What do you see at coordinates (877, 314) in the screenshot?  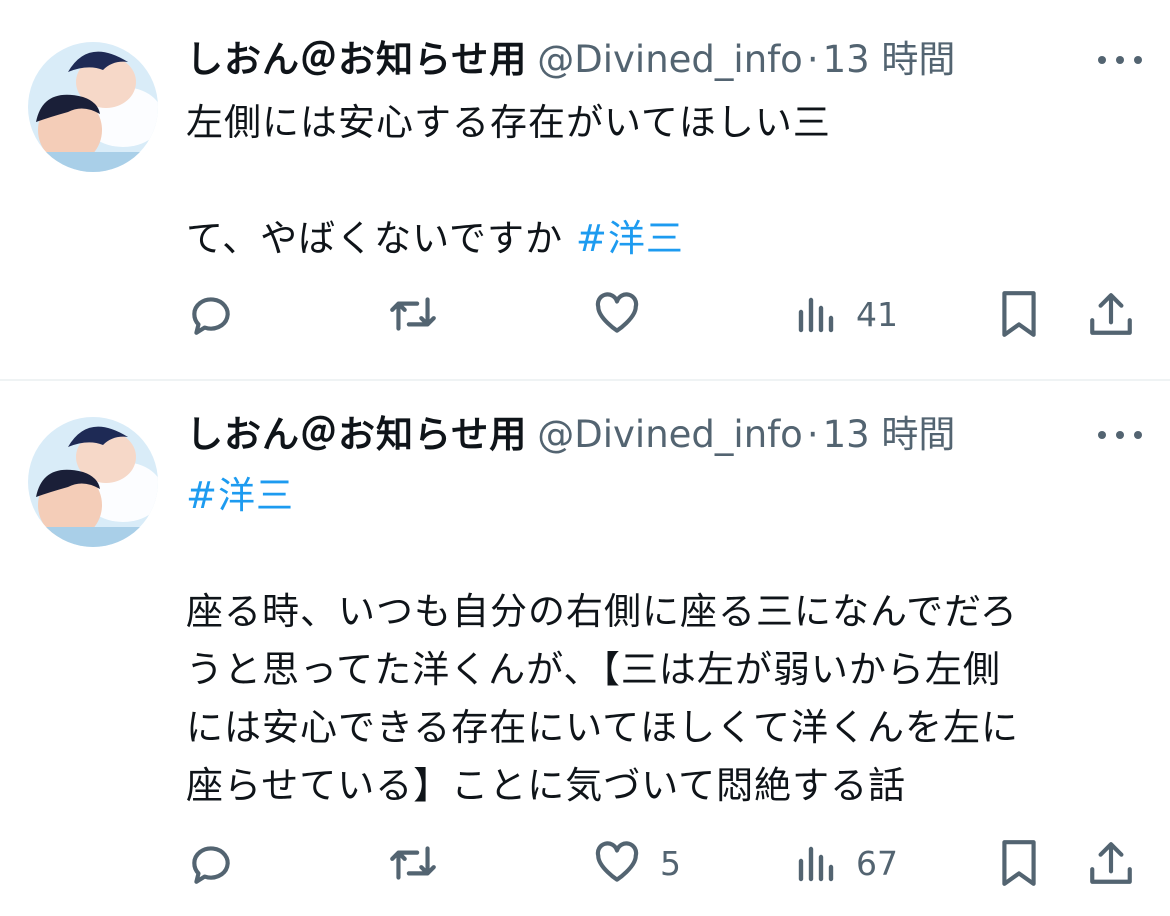 I see `views-count: 41` at bounding box center [877, 314].